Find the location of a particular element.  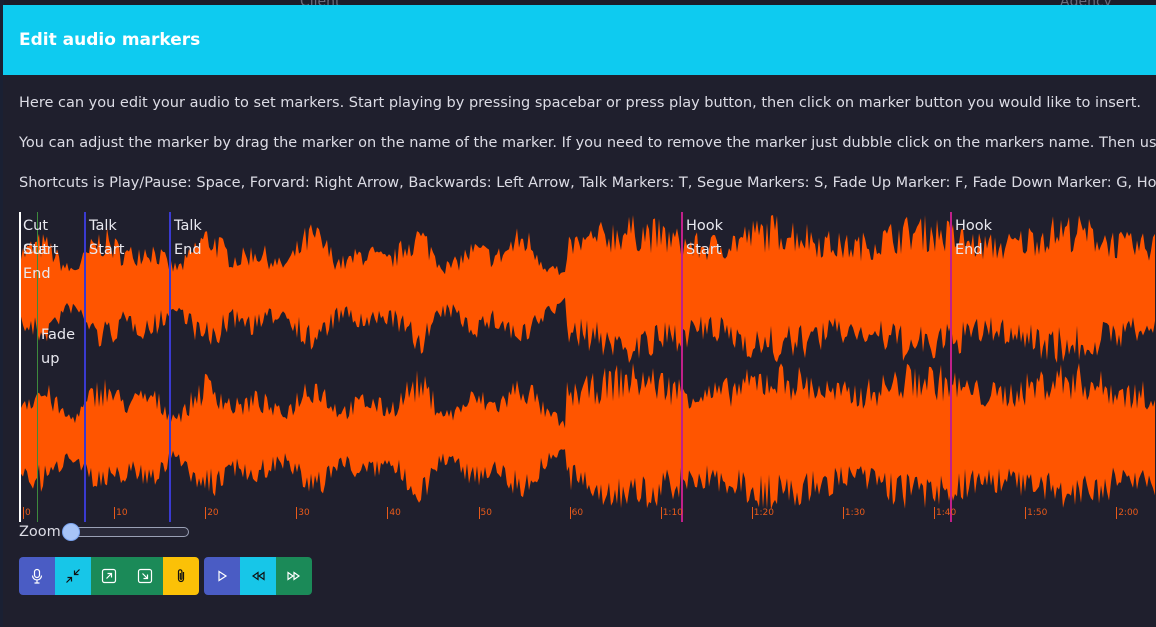

zoom-control: Zoom is located at coordinates (104, 532).